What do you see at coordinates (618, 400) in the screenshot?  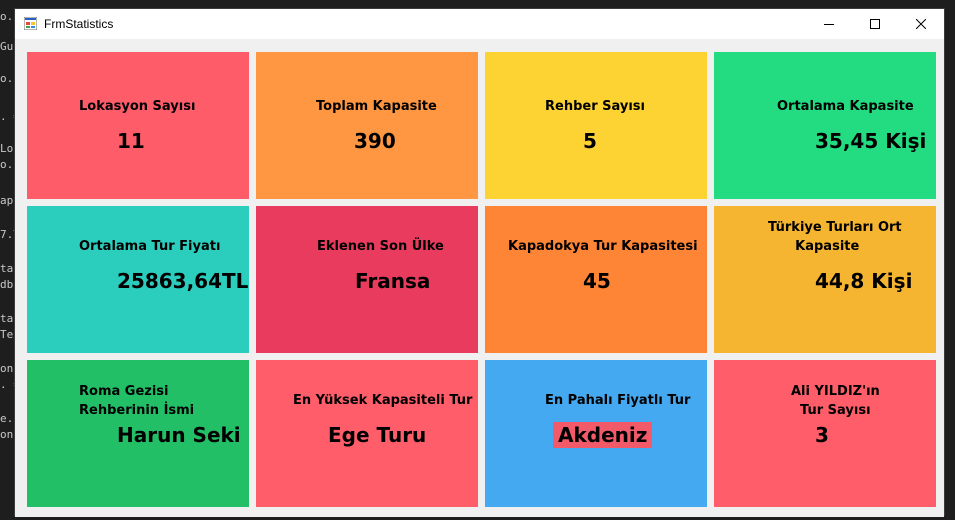 I see `tile-label: En Pahalı Fiyatlı Tur` at bounding box center [618, 400].